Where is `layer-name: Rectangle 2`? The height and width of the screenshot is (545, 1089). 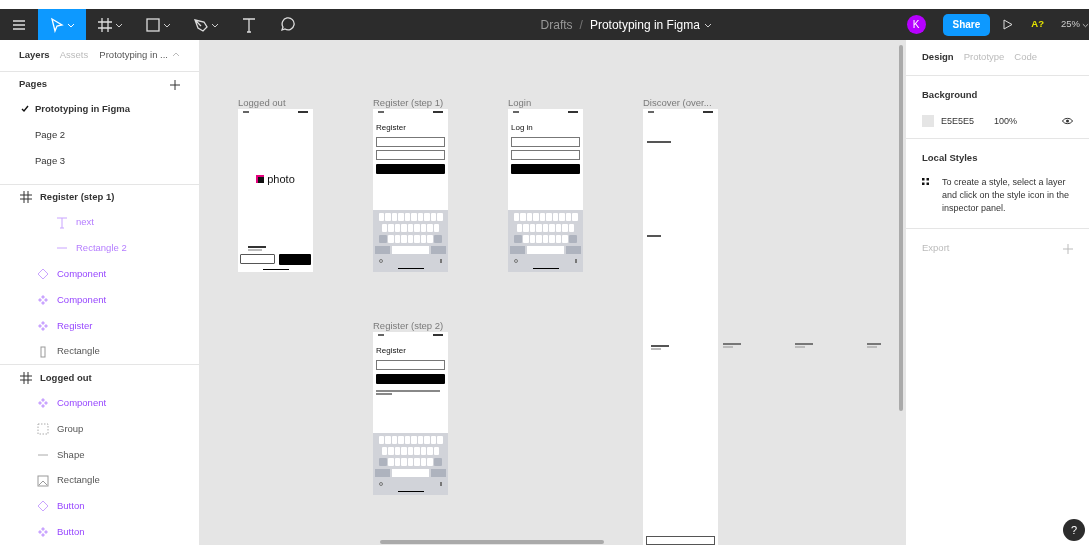 layer-name: Rectangle 2 is located at coordinates (101, 248).